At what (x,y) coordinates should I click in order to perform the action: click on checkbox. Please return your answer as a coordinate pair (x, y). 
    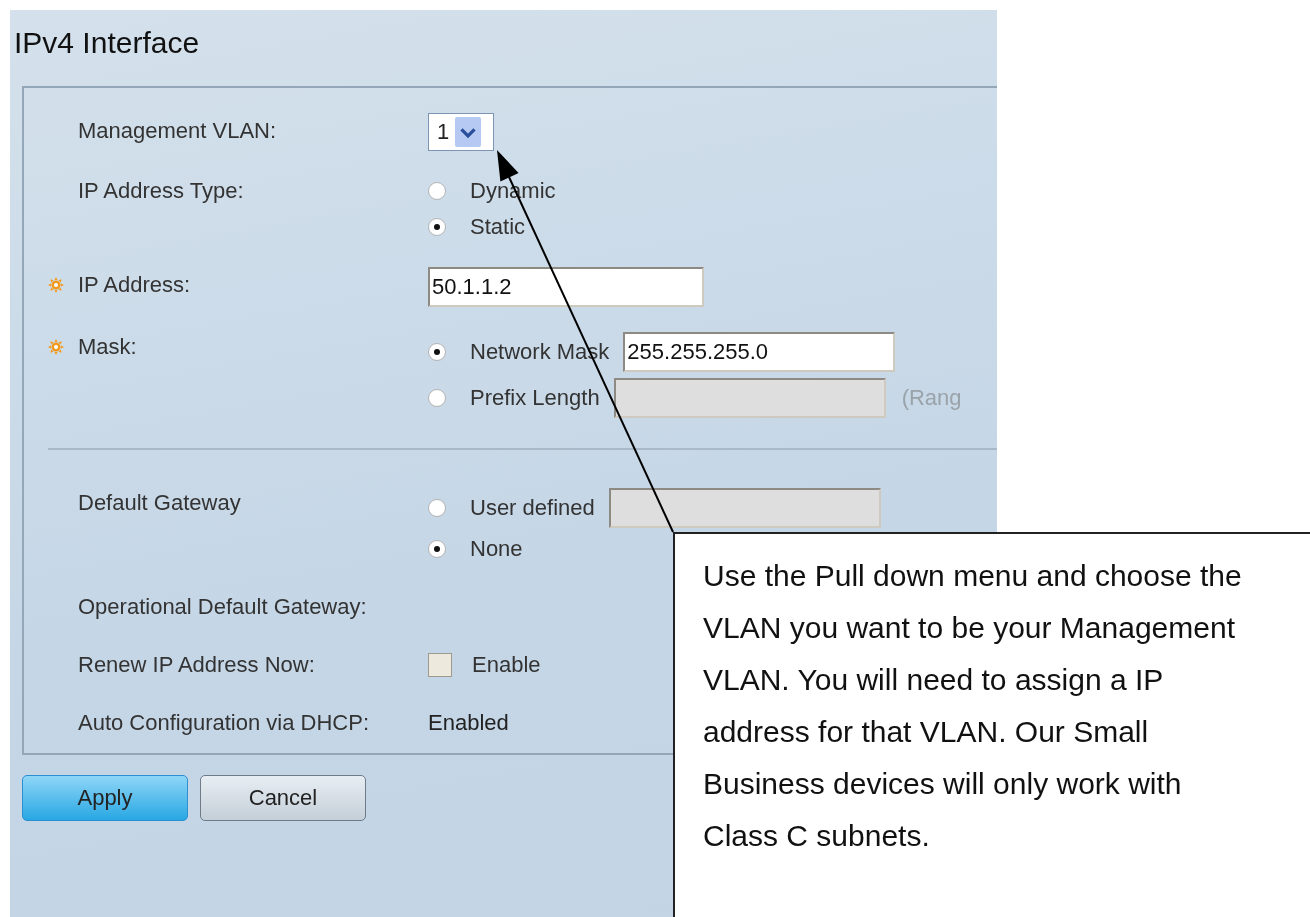
    Looking at the image, I should click on (440, 665).